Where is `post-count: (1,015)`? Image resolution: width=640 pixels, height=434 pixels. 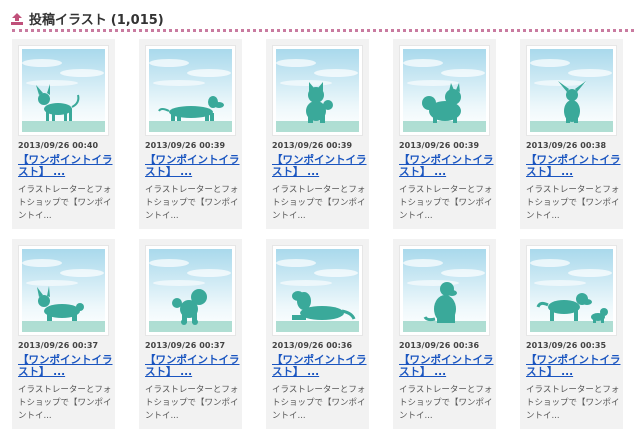 post-count: (1,015) is located at coordinates (137, 20).